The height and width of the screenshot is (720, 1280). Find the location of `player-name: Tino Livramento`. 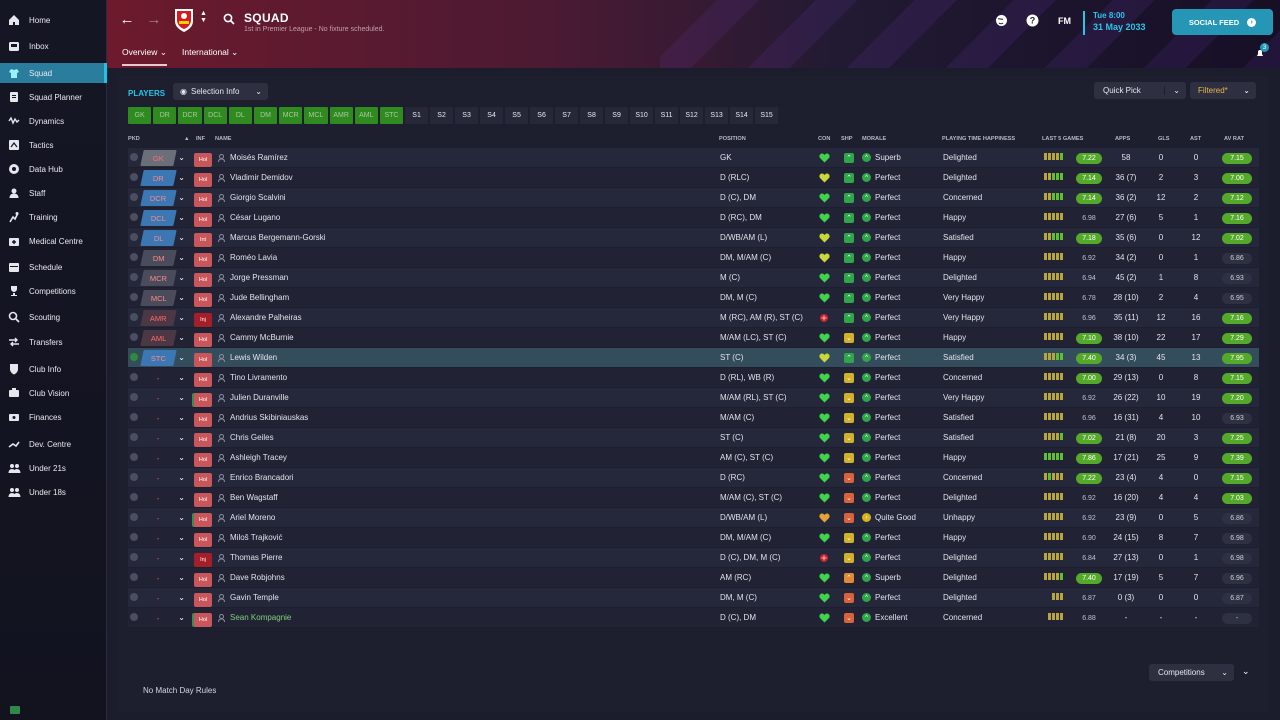

player-name: Tino Livramento is located at coordinates (258, 377).